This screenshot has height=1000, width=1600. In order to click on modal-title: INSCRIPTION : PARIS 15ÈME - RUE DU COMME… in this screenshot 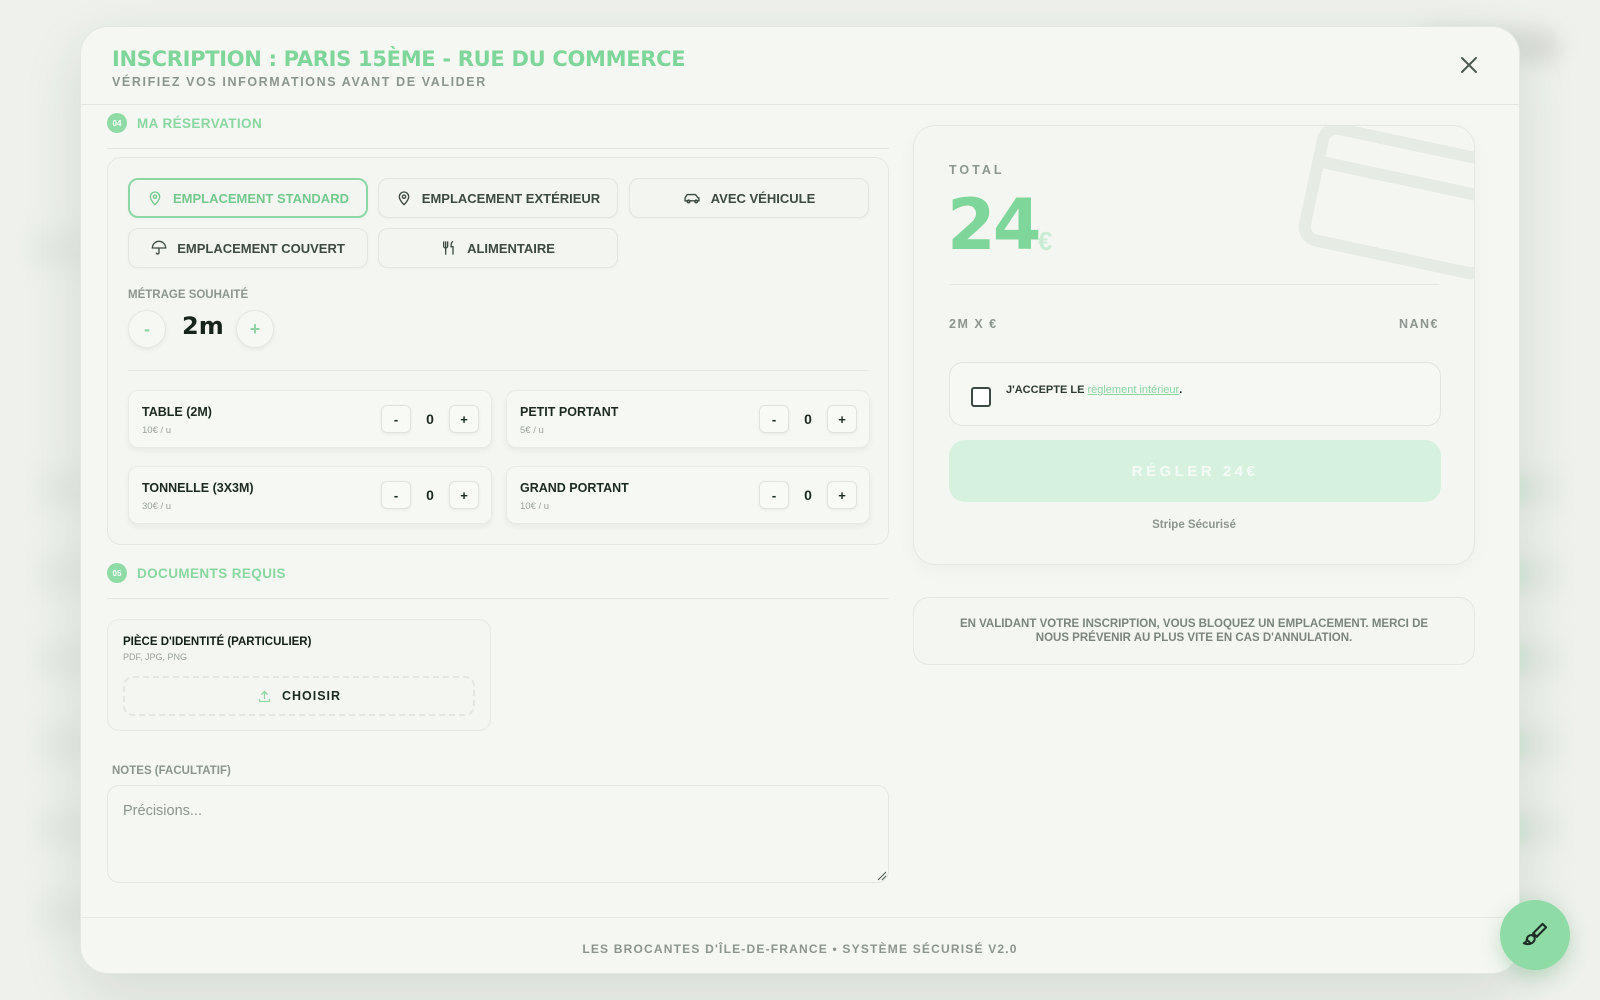, I will do `click(399, 59)`.